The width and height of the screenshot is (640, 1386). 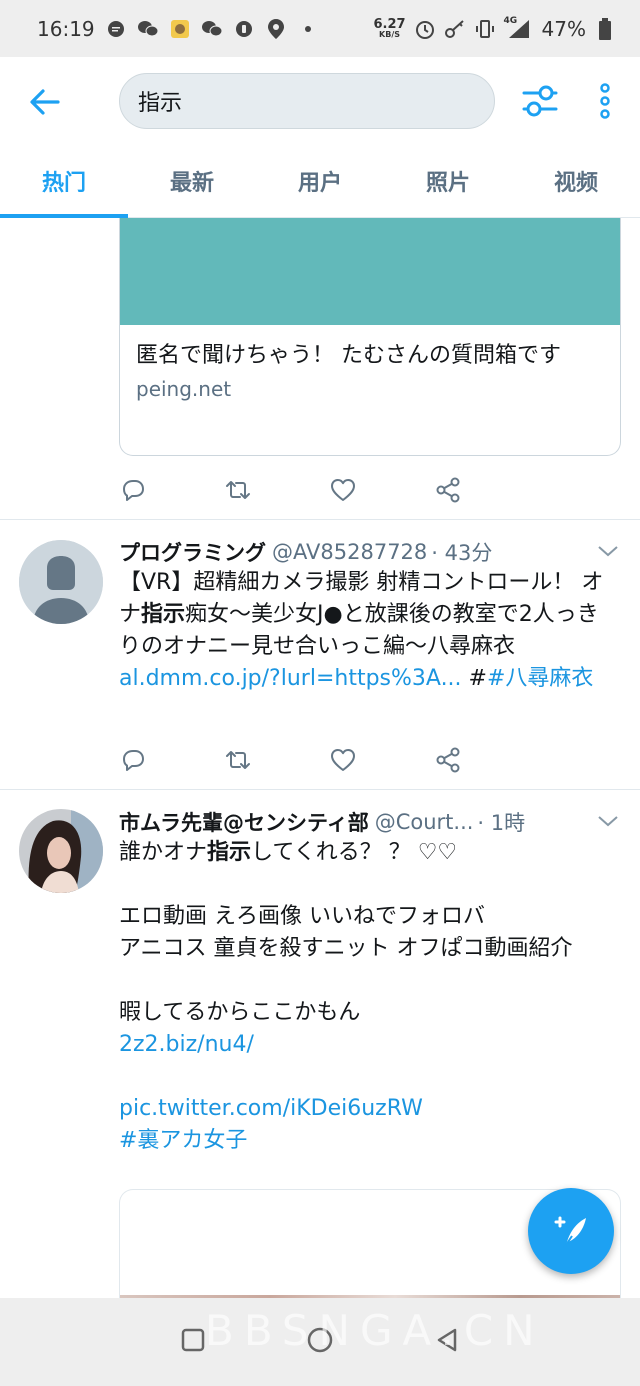 I want to click on recents-button, so click(x=193, y=1342).